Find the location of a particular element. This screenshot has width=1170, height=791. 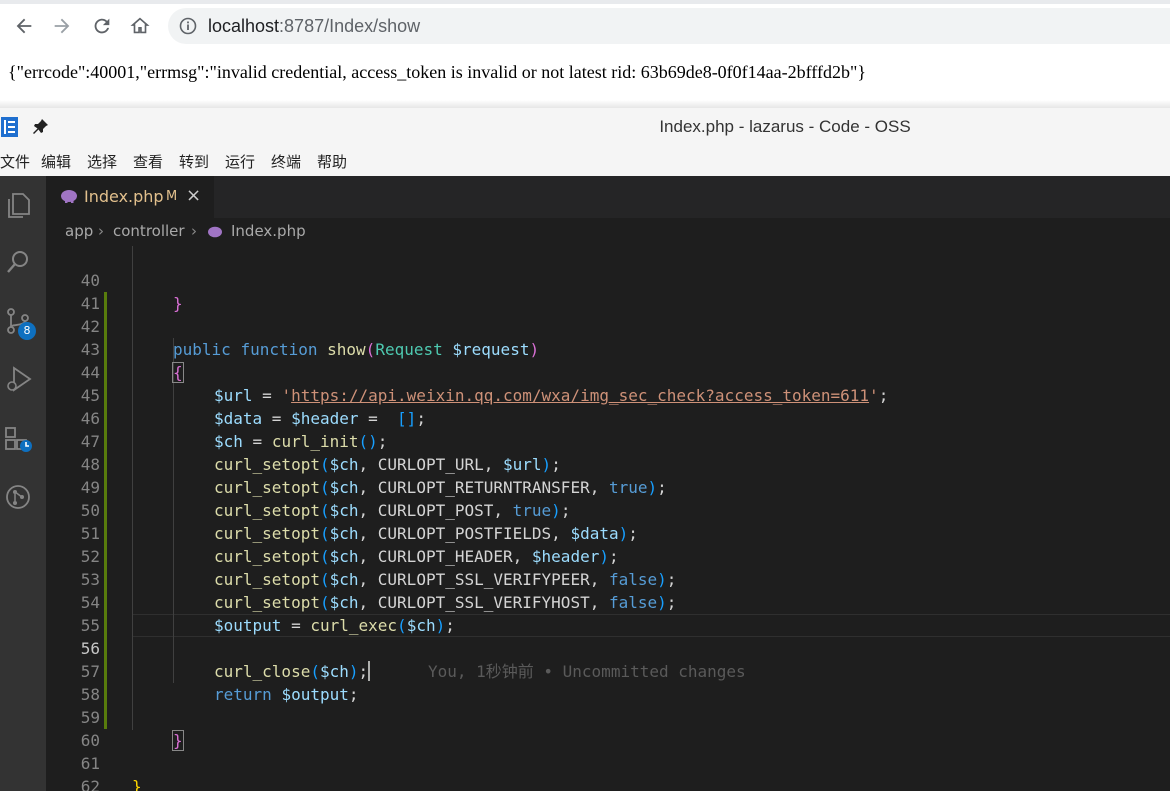

menu-edit: 编辑 is located at coordinates (56, 161).